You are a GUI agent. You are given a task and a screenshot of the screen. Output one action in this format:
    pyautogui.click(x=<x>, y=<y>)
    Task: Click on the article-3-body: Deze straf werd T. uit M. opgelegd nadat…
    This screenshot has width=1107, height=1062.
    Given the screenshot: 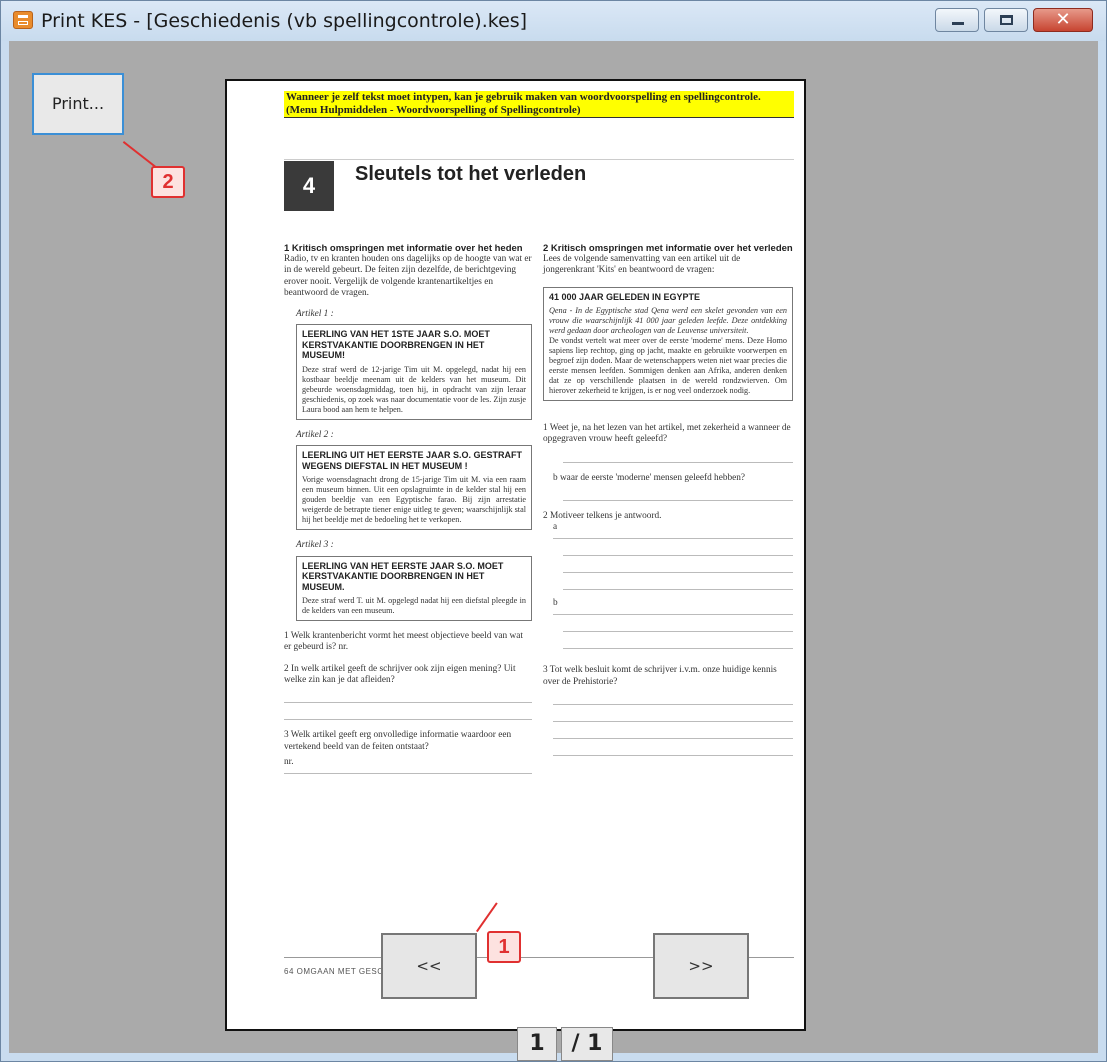 What is the action you would take?
    pyautogui.click(x=414, y=606)
    